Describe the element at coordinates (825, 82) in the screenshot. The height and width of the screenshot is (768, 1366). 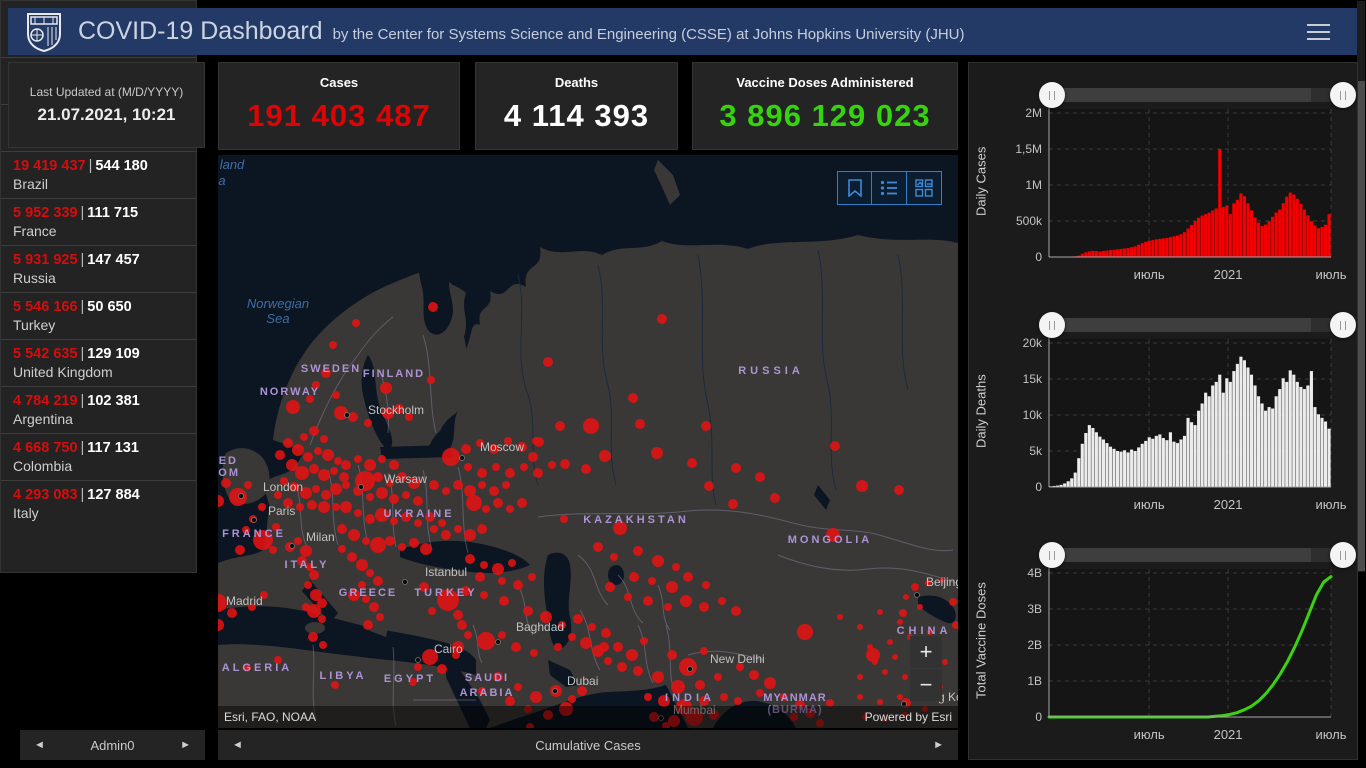
I see `vaccine-label: Vaccine Doses Administered` at that location.